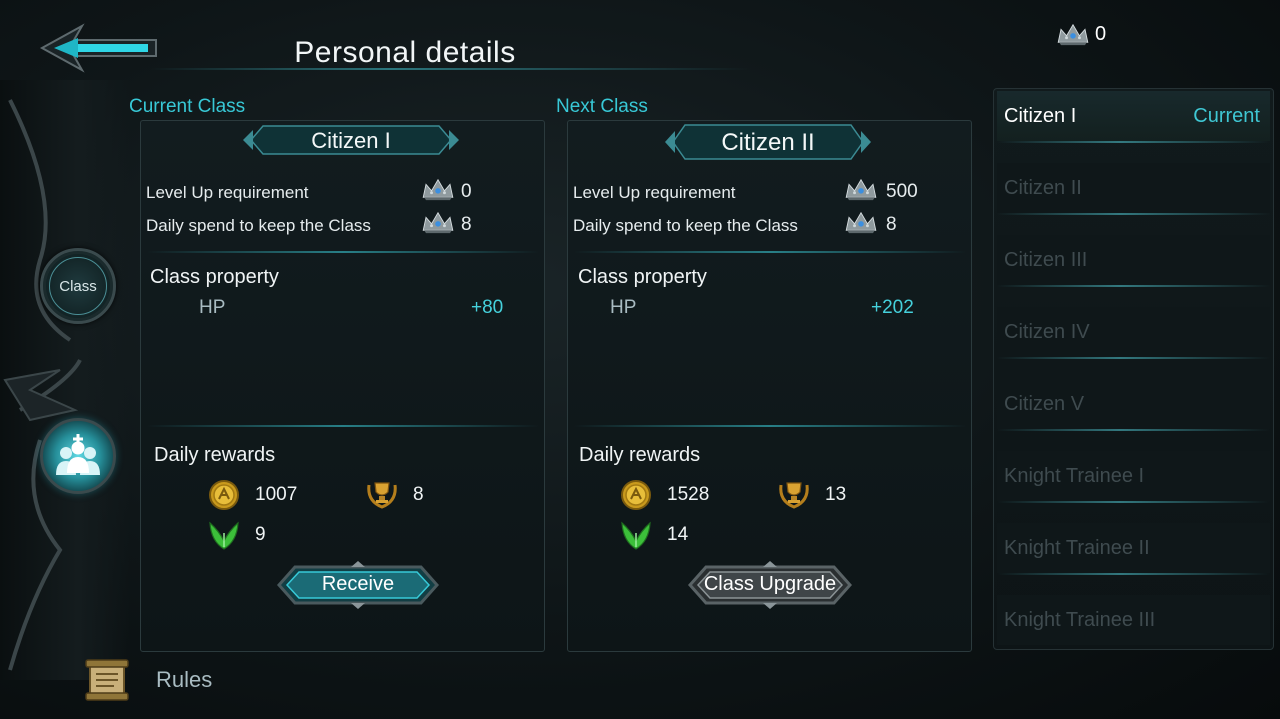 Image resolution: width=1280 pixels, height=719 pixels. I want to click on social-tab-button, so click(78, 456).